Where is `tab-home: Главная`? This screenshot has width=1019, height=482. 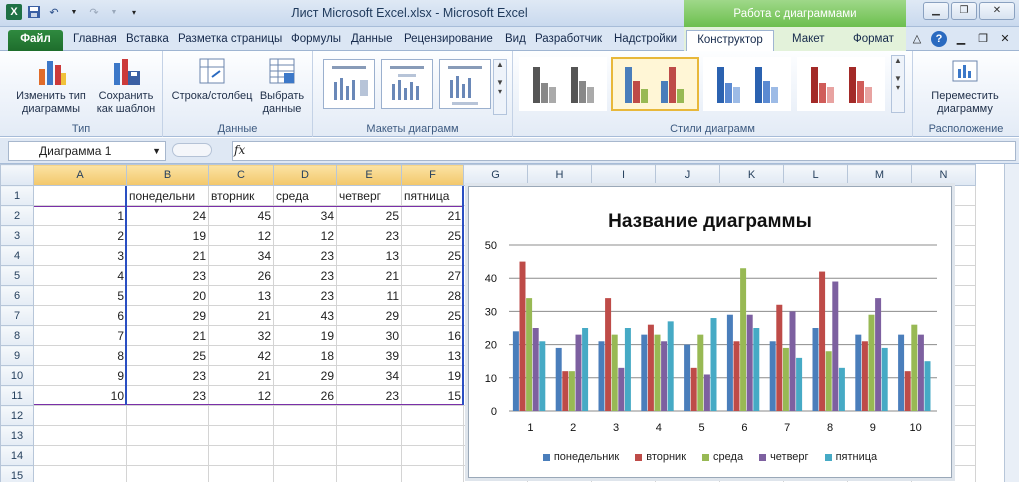 tab-home: Главная is located at coordinates (95, 40).